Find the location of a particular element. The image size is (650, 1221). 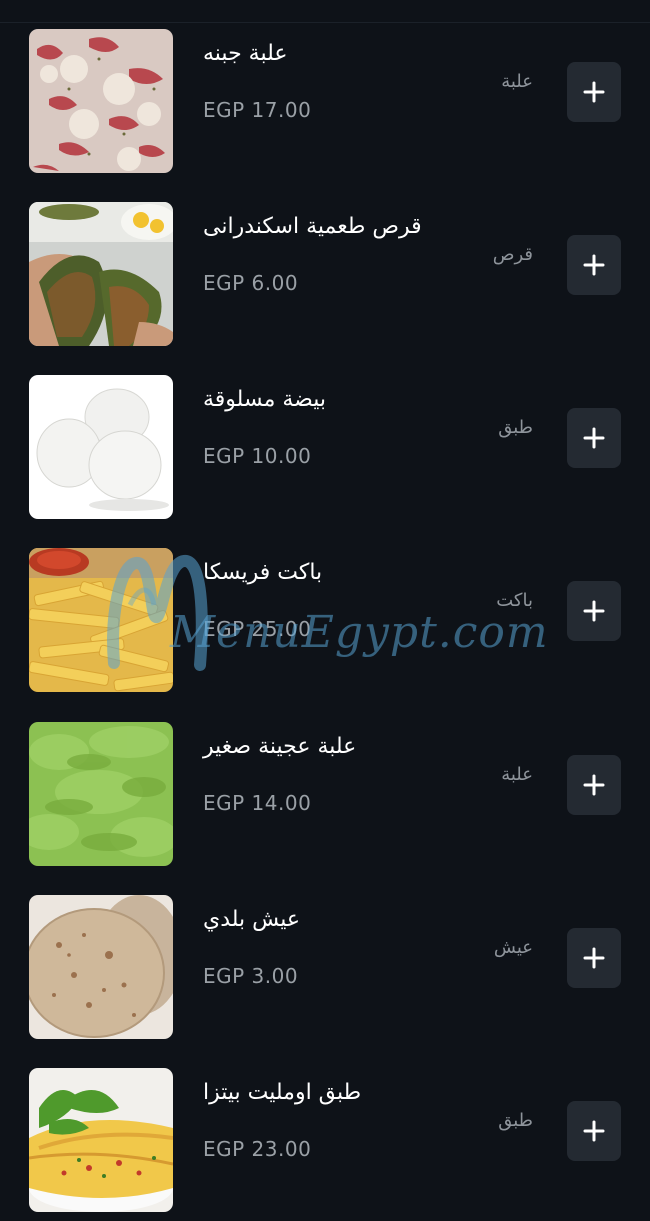

item-name: علبة عجينة صغير is located at coordinates (280, 746).